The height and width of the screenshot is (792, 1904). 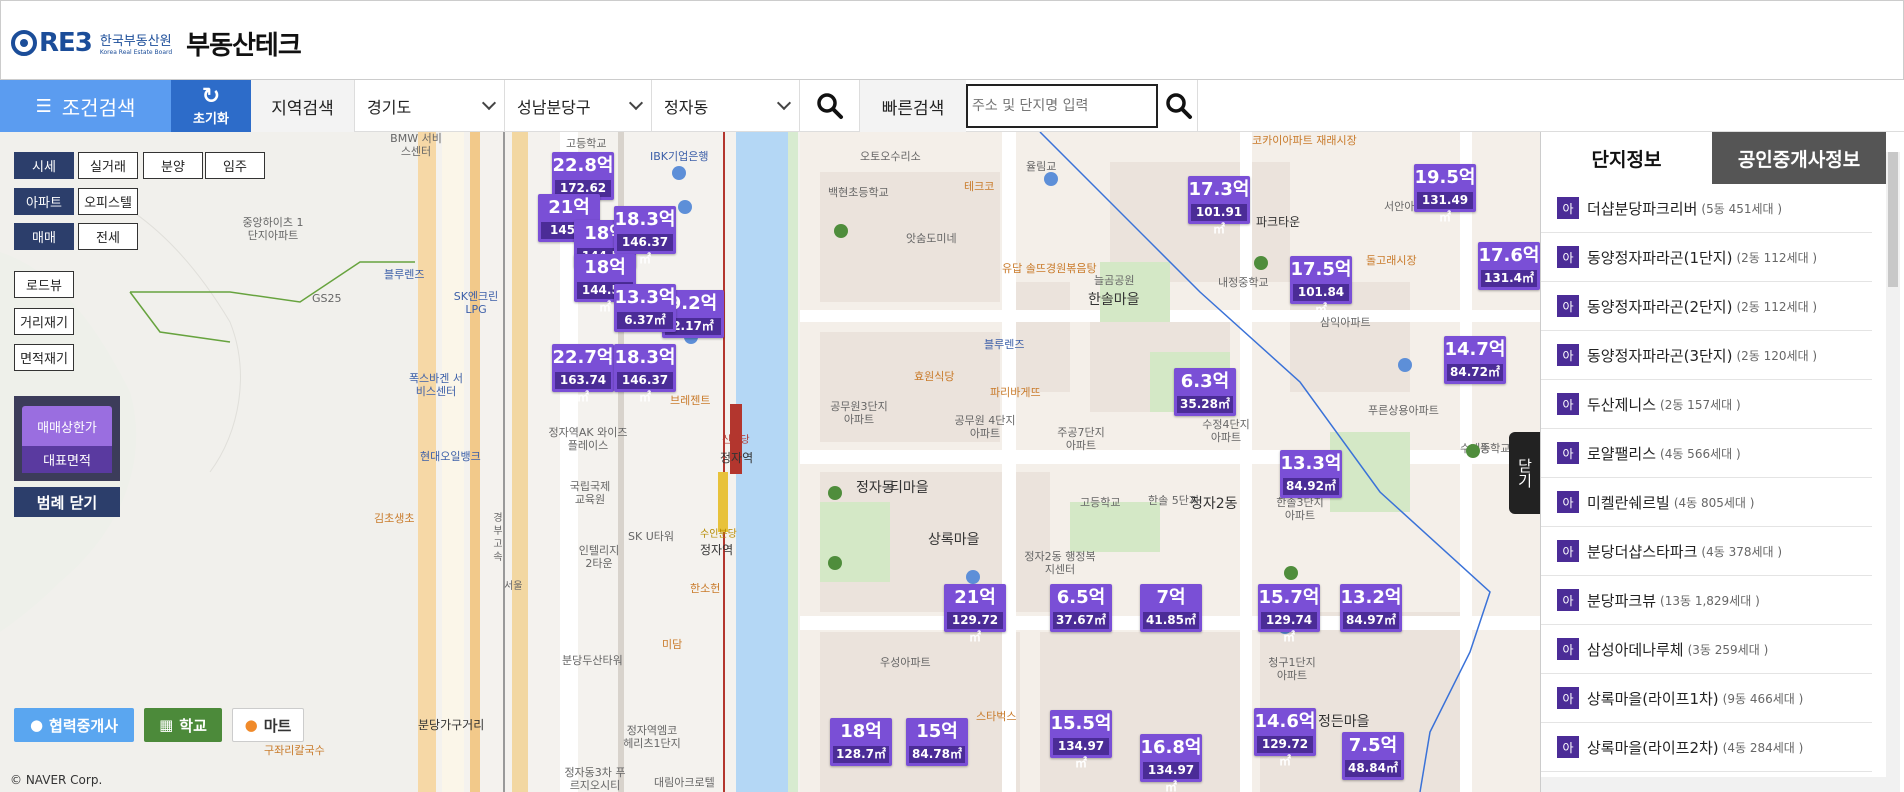 I want to click on horizontal-scrollbar, so click(x=1713, y=784).